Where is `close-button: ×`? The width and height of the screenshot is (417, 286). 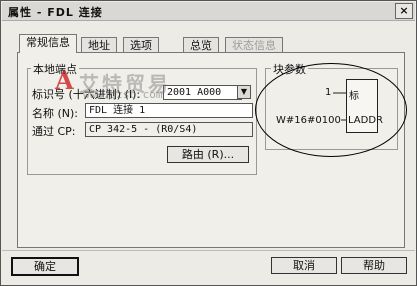 close-button: × is located at coordinates (404, 11).